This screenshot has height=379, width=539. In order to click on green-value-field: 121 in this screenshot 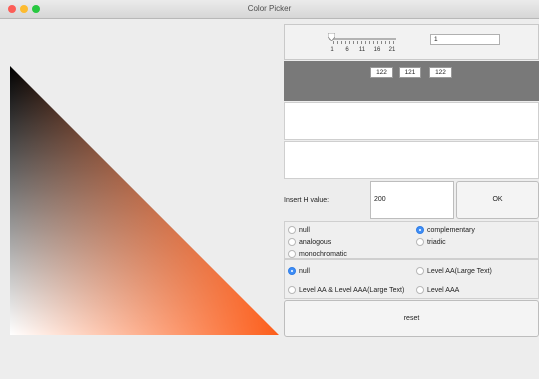, I will do `click(410, 72)`.